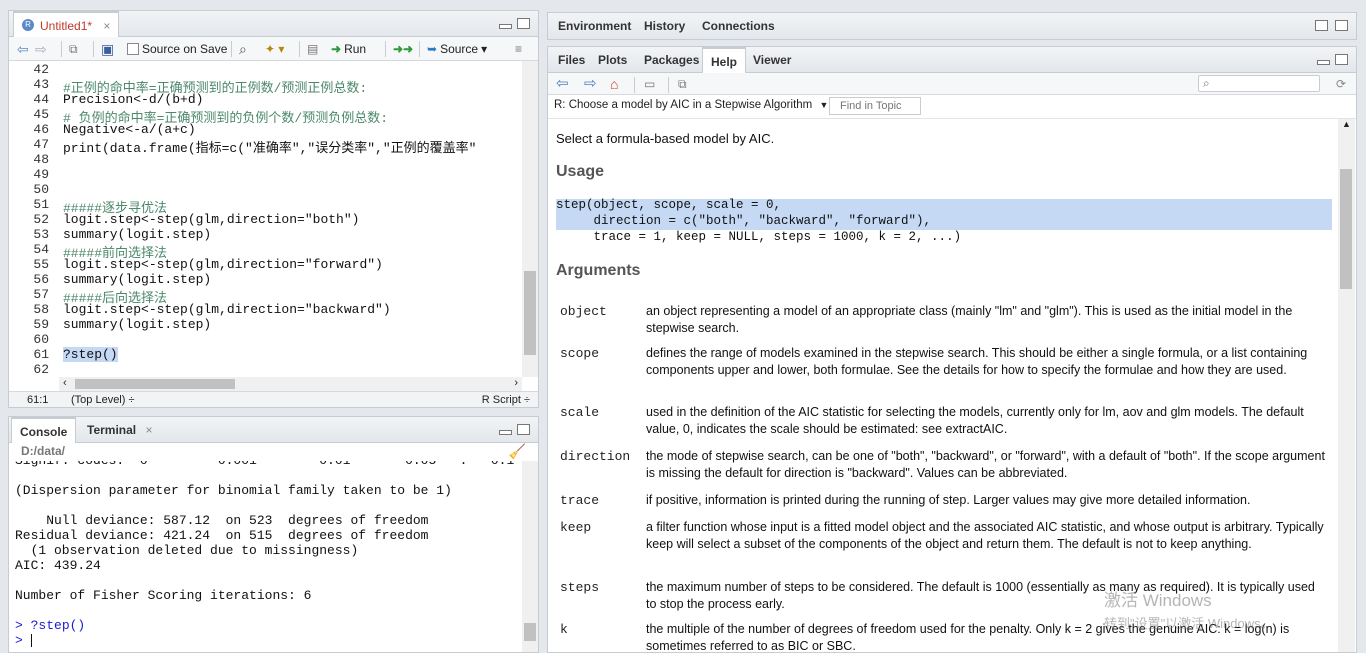 The width and height of the screenshot is (1366, 653). I want to click on refresh-icon: ⟳, so click(1341, 84).